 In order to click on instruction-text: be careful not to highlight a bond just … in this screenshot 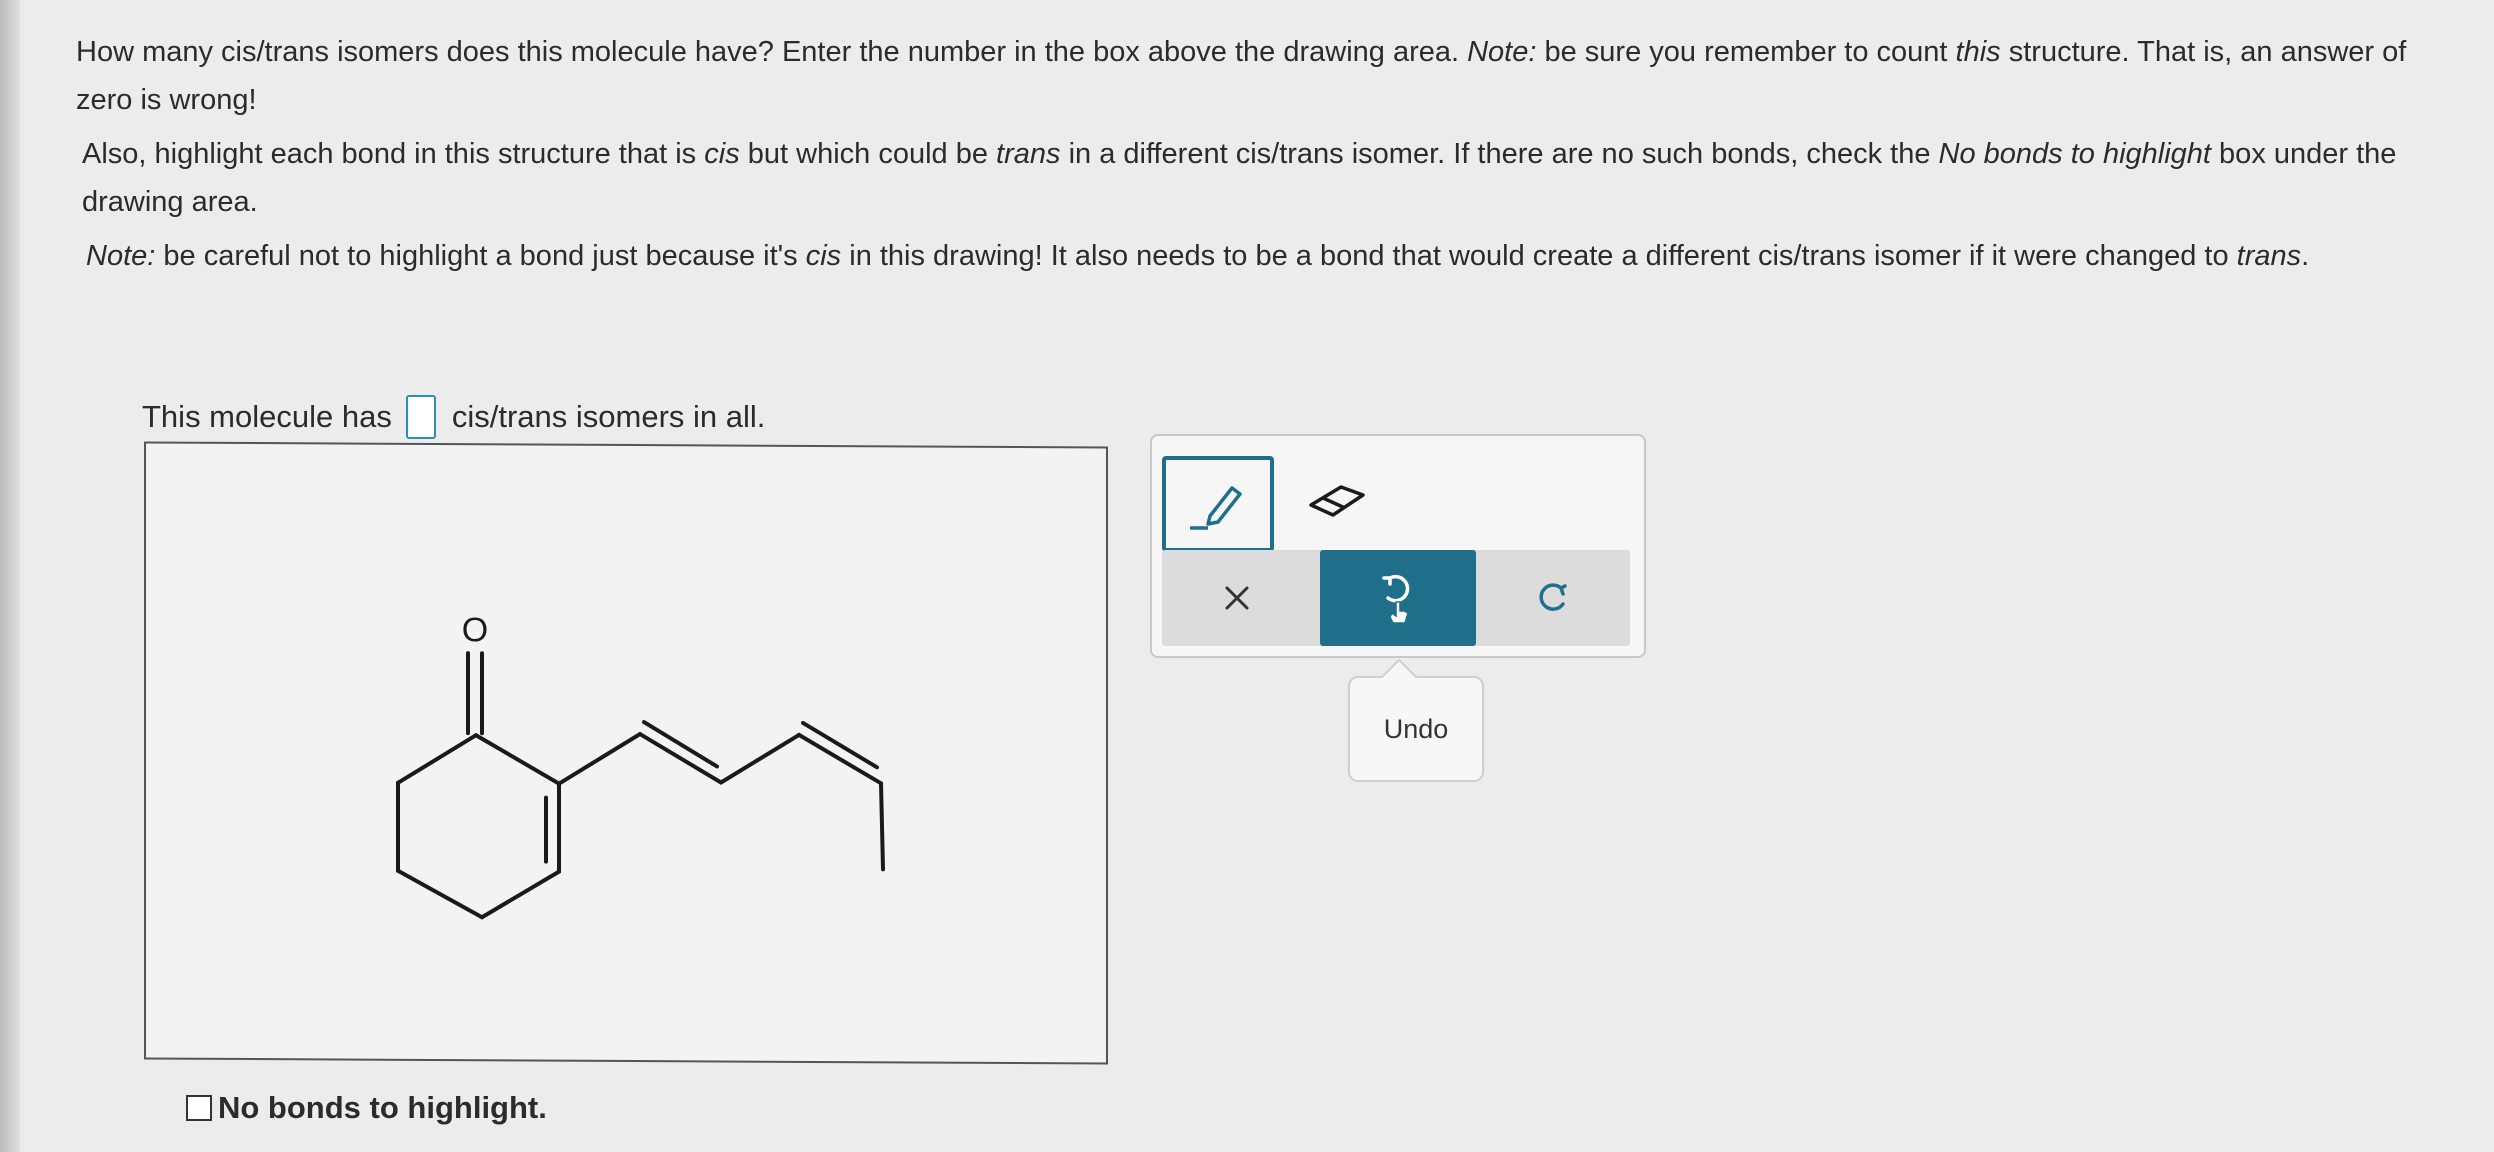, I will do `click(480, 256)`.